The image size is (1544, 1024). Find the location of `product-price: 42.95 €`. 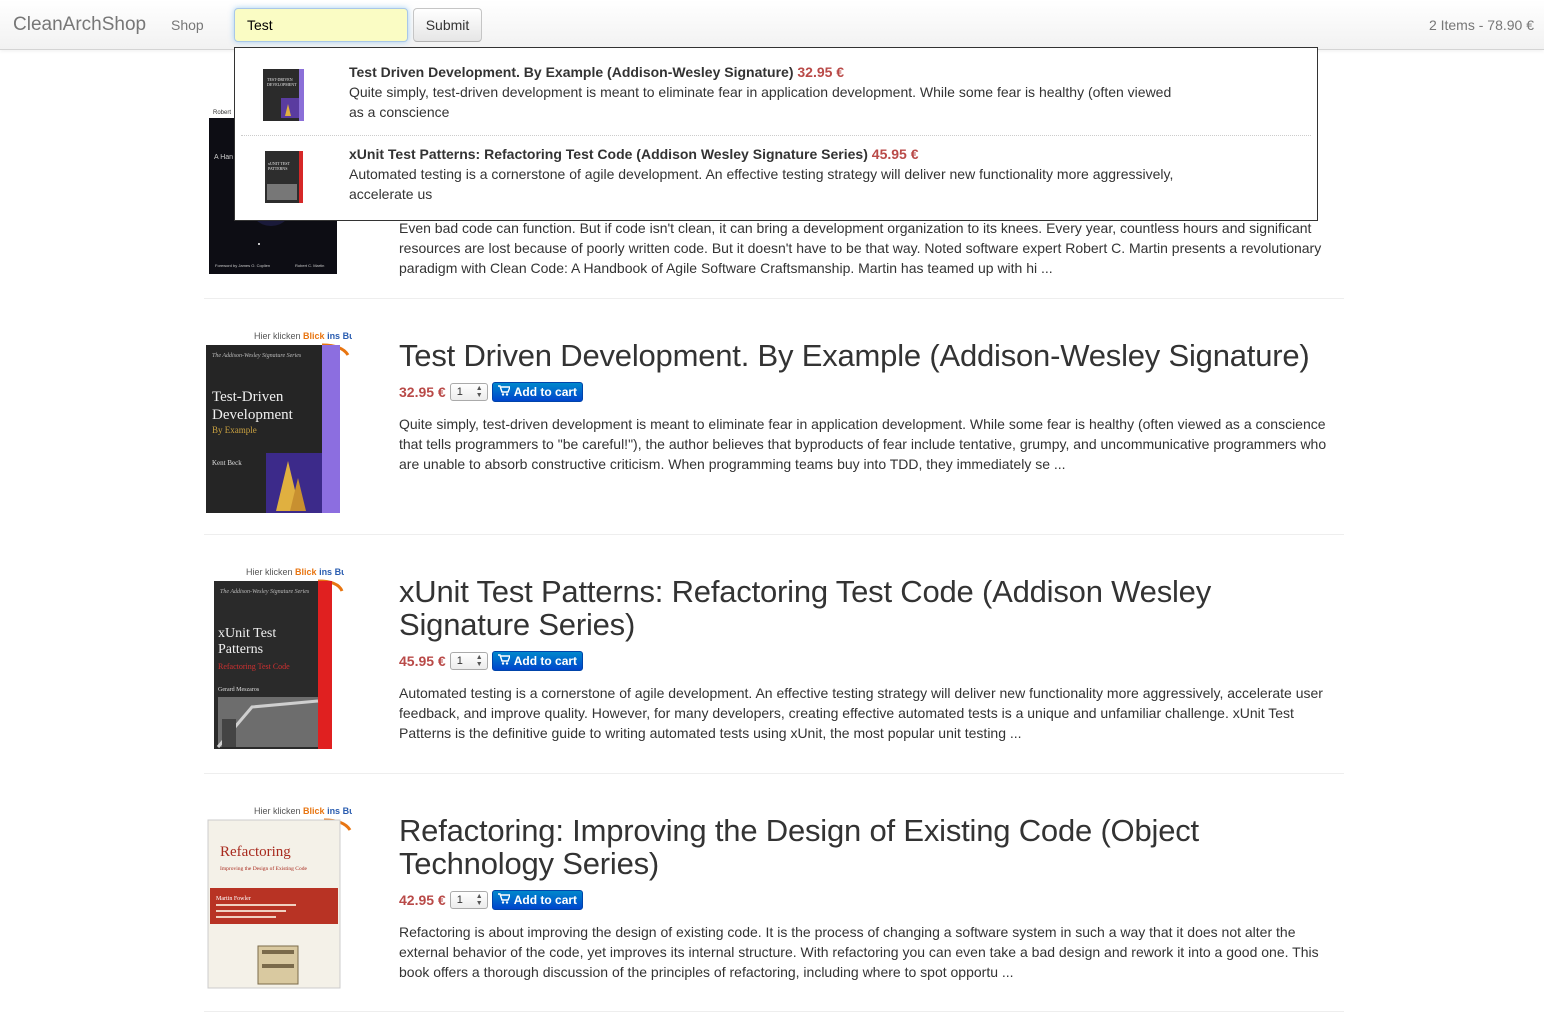

product-price: 42.95 € is located at coordinates (422, 900).